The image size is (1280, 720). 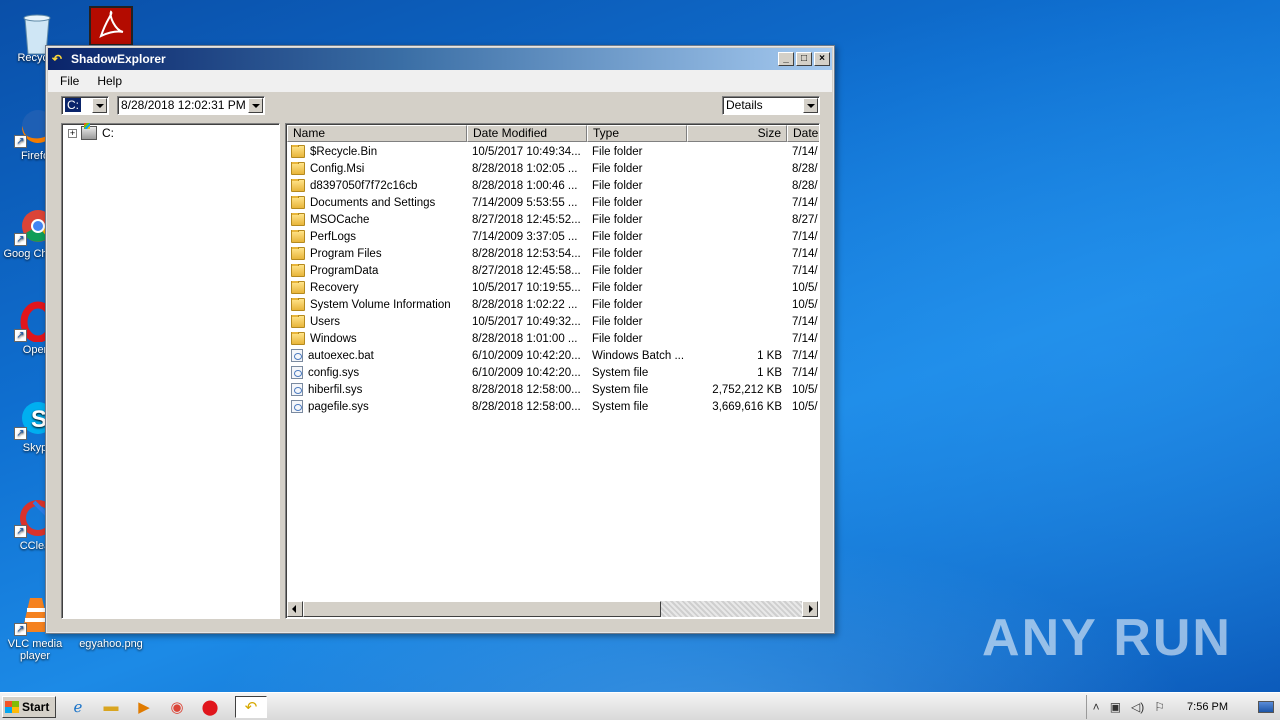 What do you see at coordinates (1096, 707) in the screenshot?
I see `show-hidden-icons-icon: ˄` at bounding box center [1096, 707].